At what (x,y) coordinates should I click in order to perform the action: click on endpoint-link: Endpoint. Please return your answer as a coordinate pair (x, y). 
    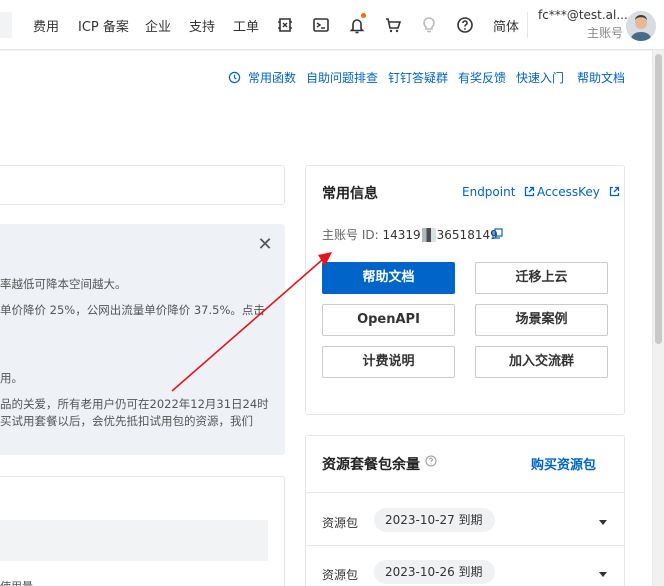
    Looking at the image, I should click on (498, 192).